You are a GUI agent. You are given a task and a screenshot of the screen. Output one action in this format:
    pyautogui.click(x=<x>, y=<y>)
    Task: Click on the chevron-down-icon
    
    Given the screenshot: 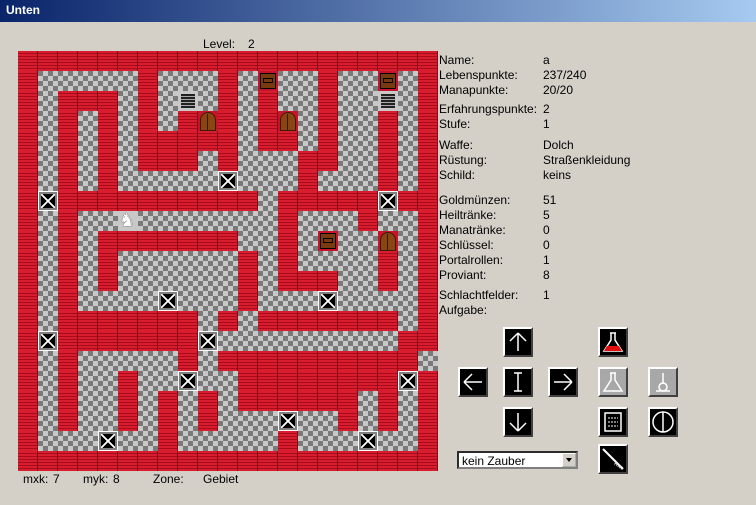 What is the action you would take?
    pyautogui.click(x=569, y=460)
    